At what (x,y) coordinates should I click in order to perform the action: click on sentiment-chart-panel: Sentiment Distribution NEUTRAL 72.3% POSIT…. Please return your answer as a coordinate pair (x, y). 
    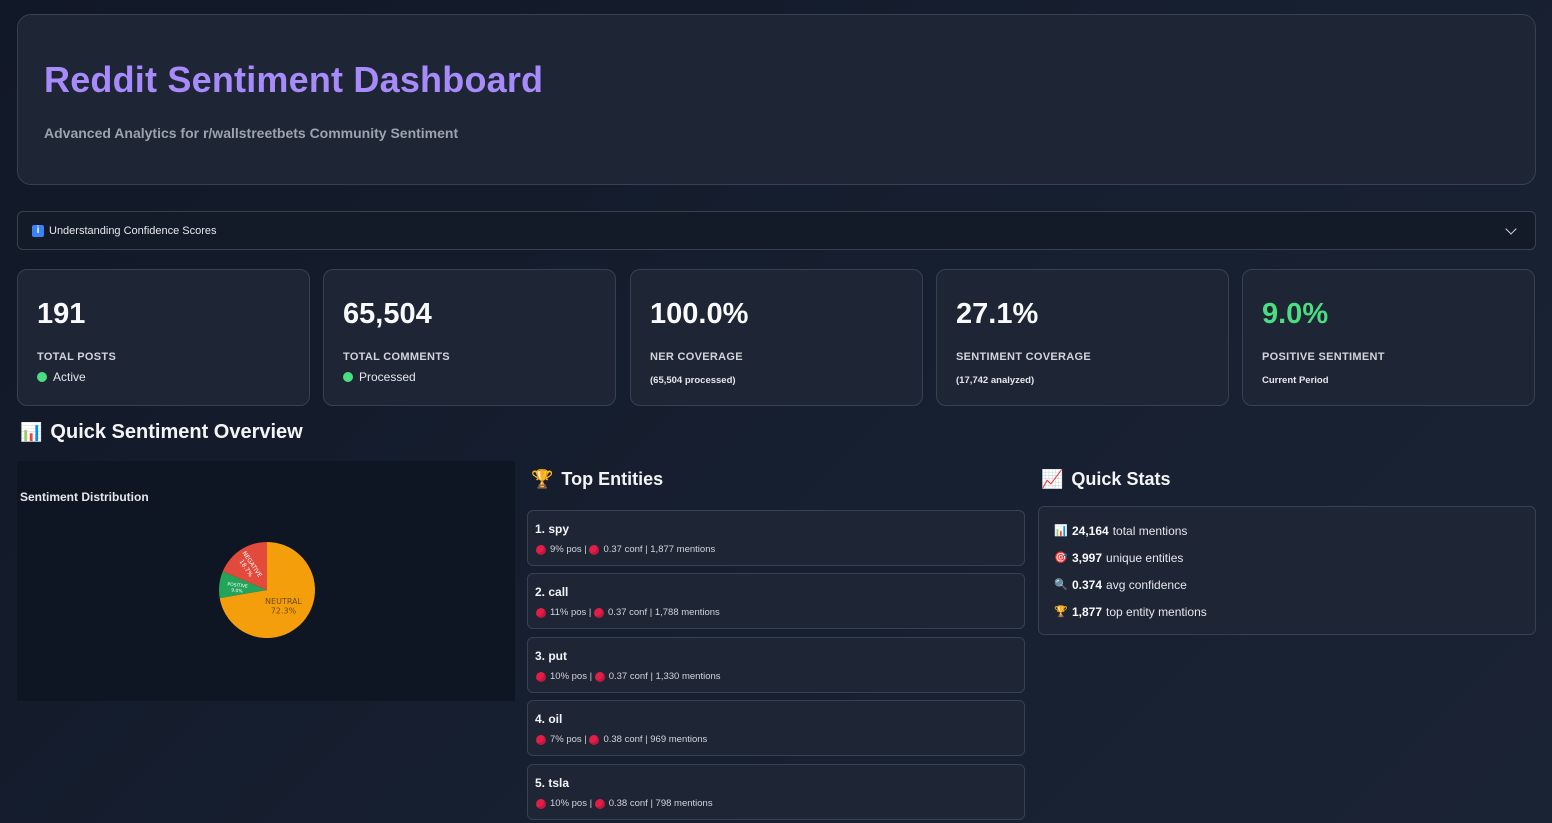
    Looking at the image, I should click on (266, 581).